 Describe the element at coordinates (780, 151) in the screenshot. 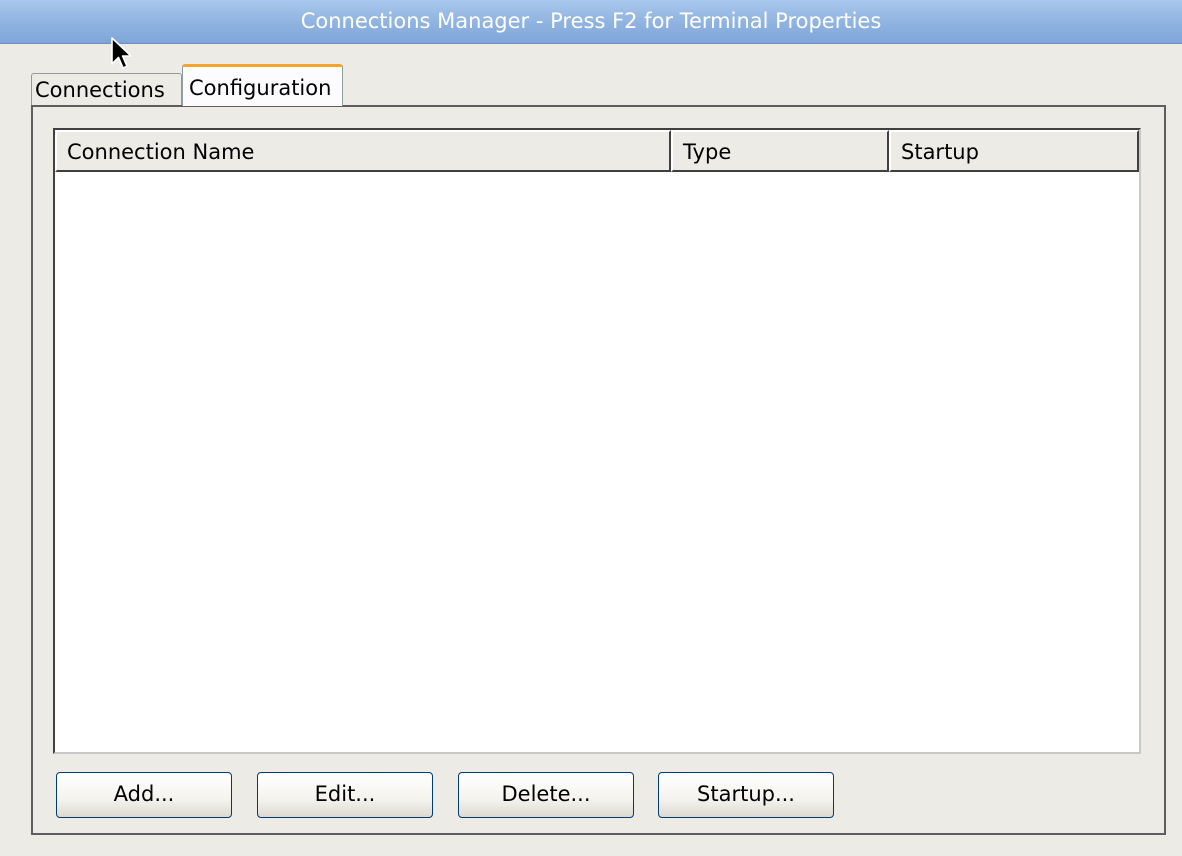

I see `column-header-type: Type` at that location.